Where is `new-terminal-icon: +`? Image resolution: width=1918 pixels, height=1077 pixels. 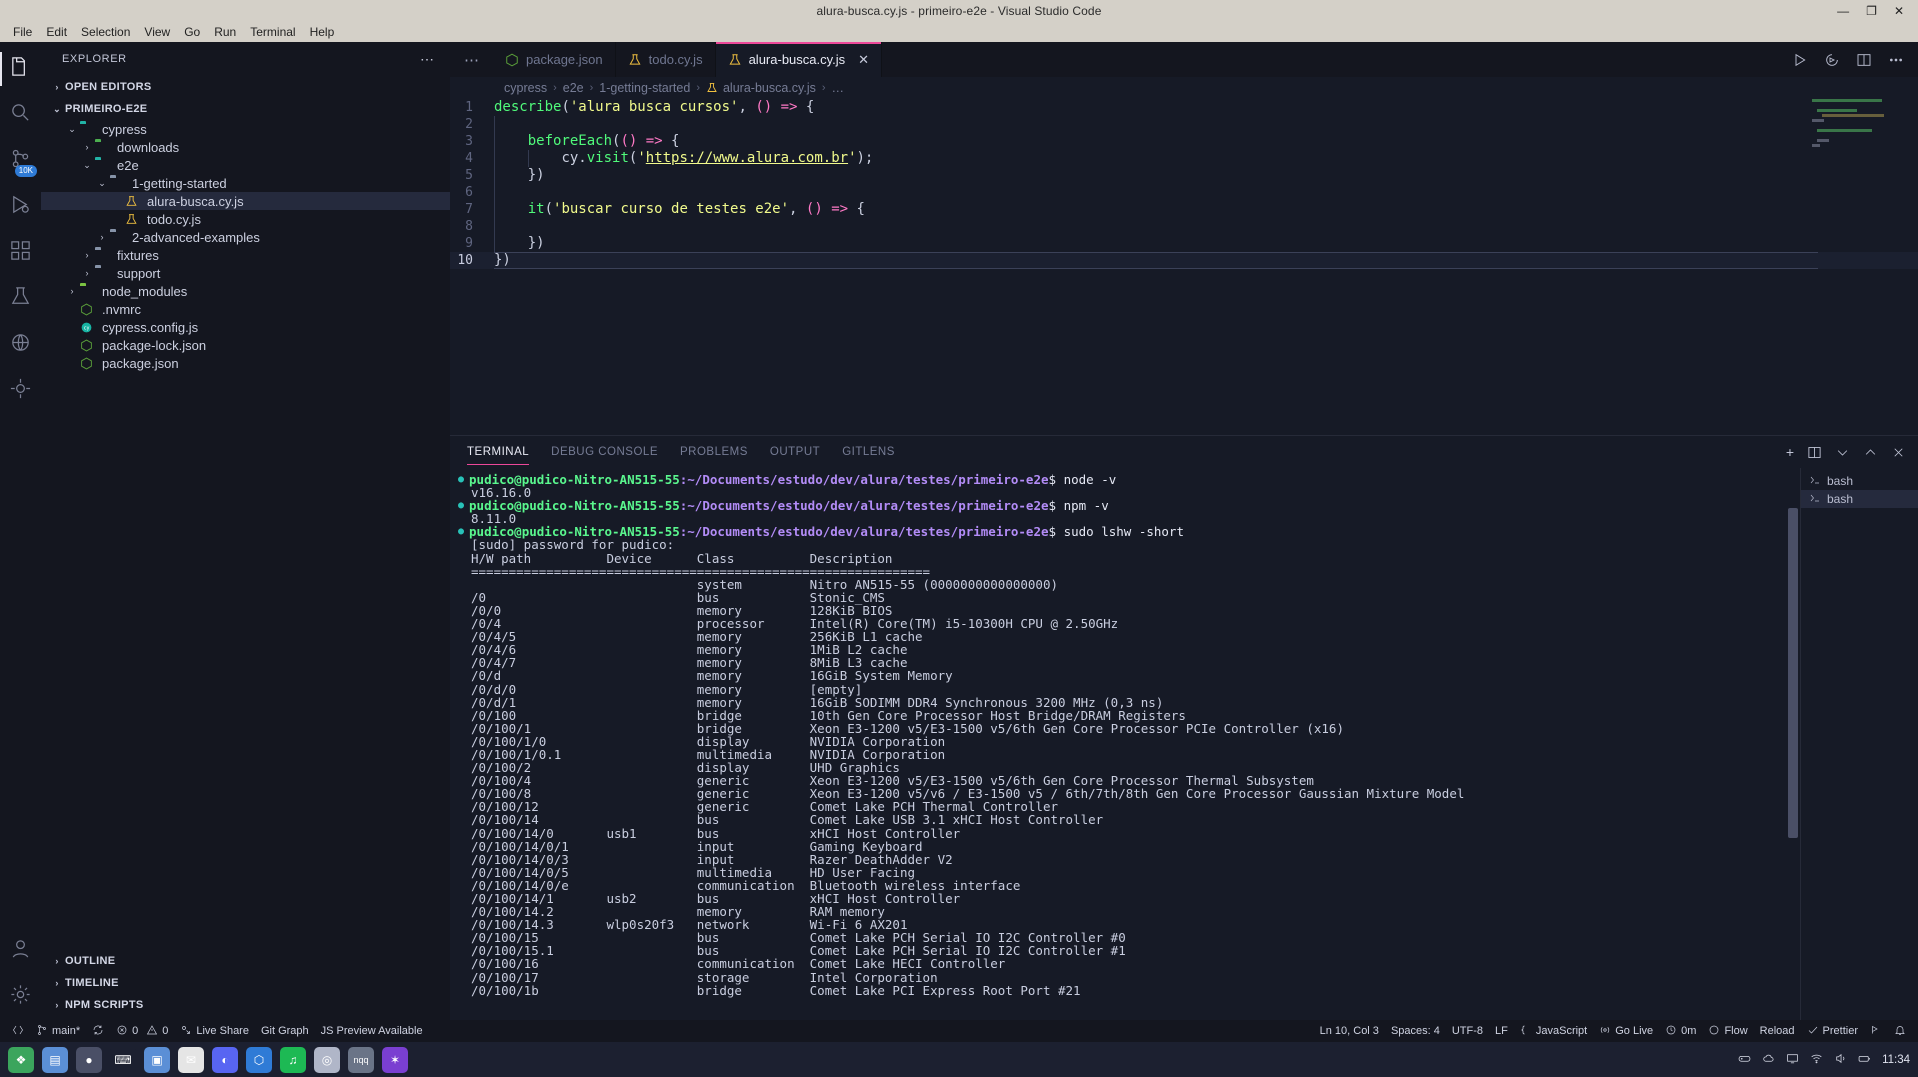 new-terminal-icon: + is located at coordinates (1790, 452).